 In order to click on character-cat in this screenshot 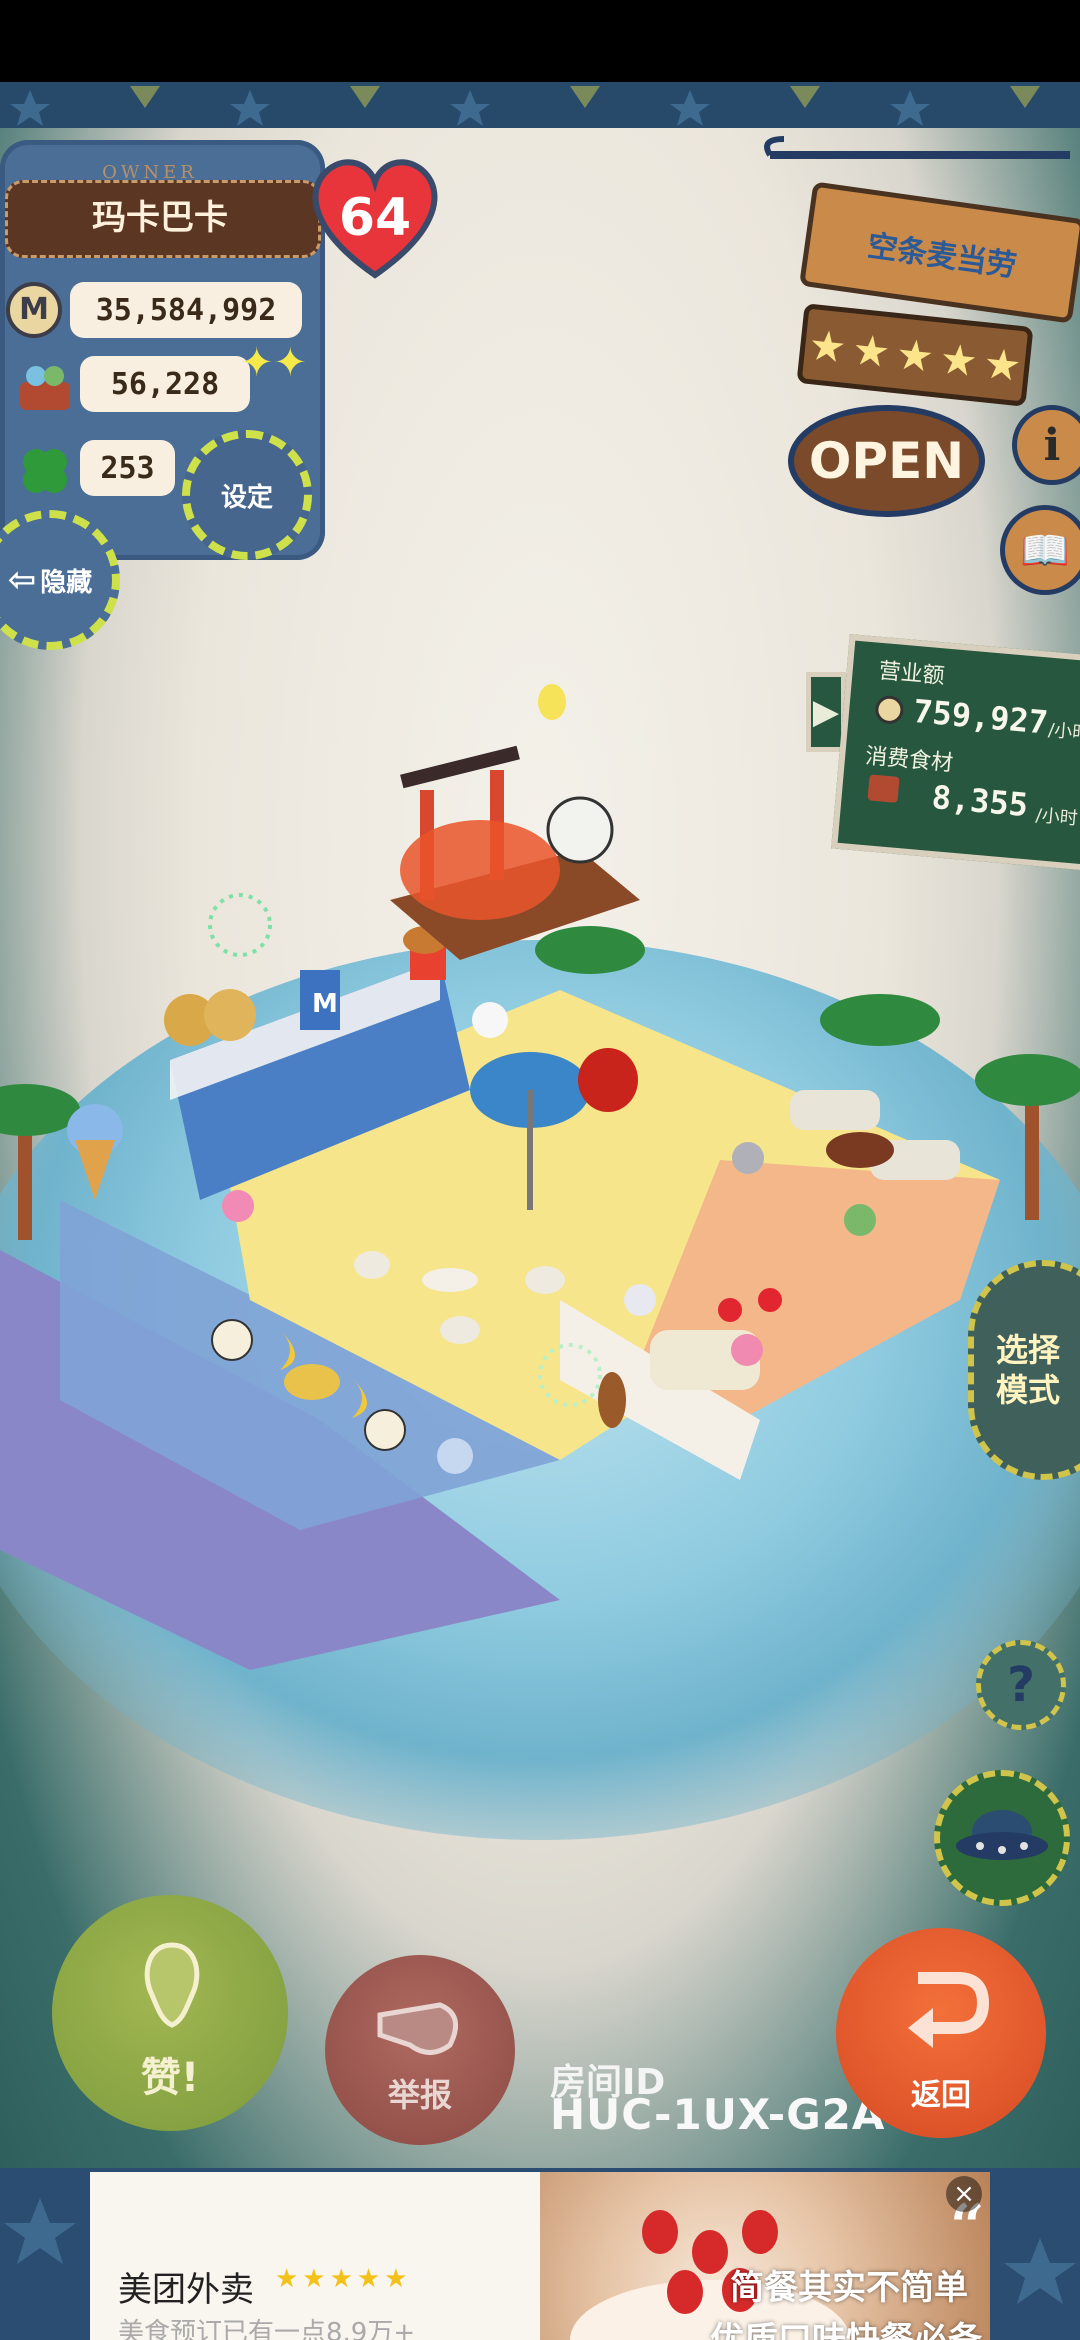, I will do `click(860, 1220)`.